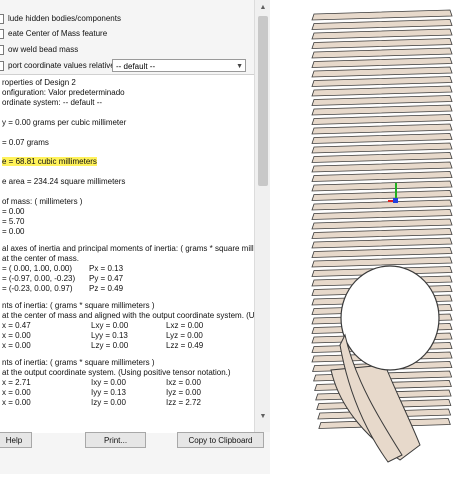 Image resolution: width=474 pixels, height=479 pixels. I want to click on moment-cell: Lyz = 0.00, so click(184, 335).